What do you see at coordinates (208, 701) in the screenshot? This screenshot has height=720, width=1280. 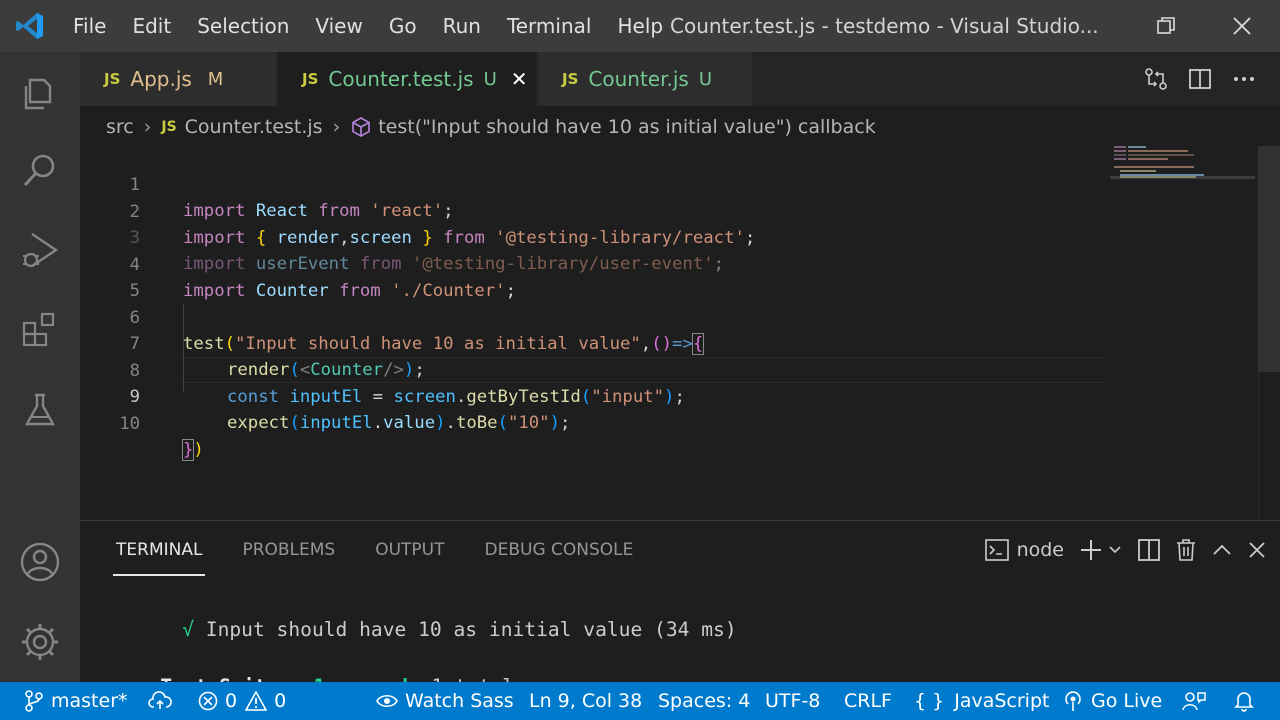 I see `error-icon` at bounding box center [208, 701].